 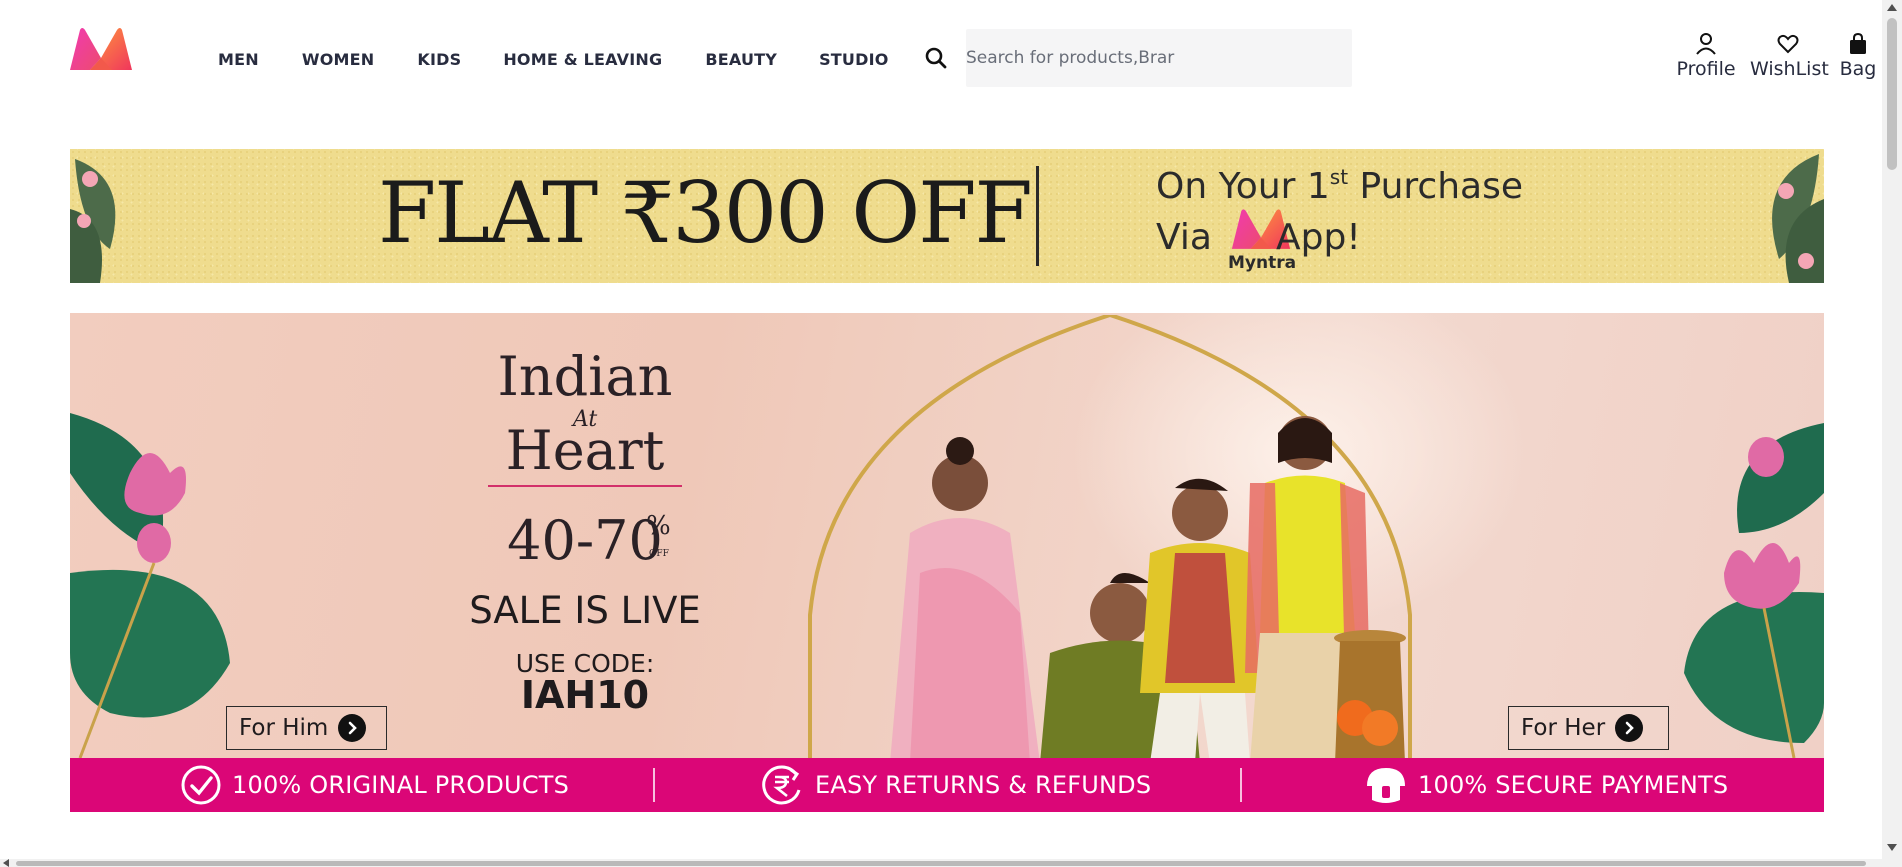 What do you see at coordinates (1435, 186) in the screenshot?
I see `promo-line1-end: Purchase` at bounding box center [1435, 186].